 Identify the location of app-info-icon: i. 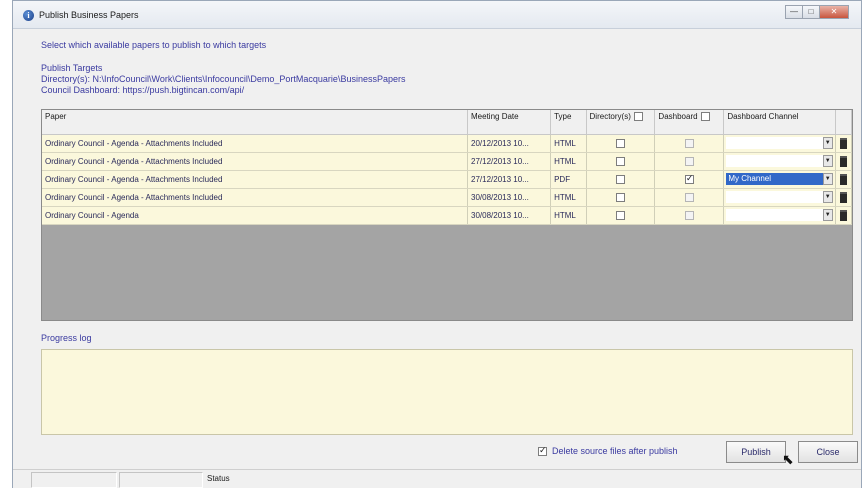
(28, 15).